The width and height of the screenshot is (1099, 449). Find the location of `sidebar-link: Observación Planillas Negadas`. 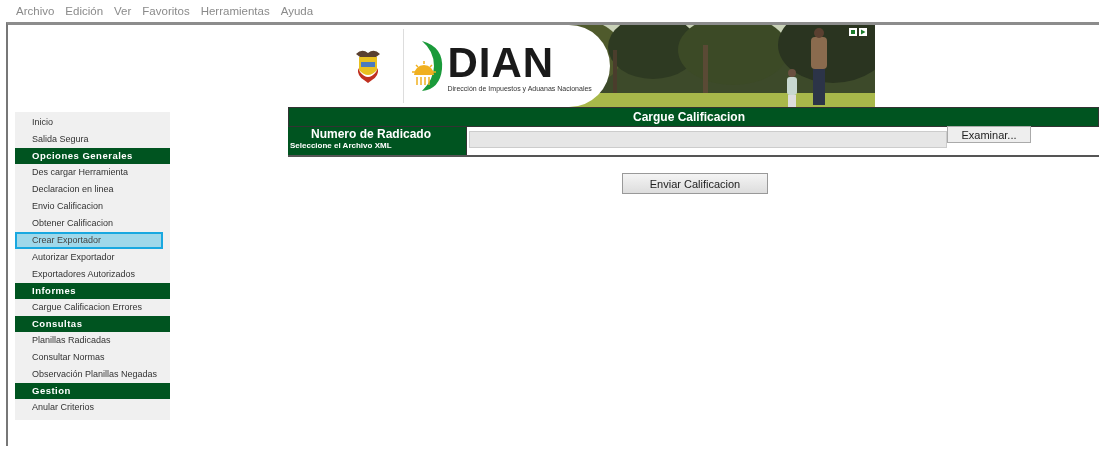

sidebar-link: Observación Planillas Negadas is located at coordinates (89, 374).